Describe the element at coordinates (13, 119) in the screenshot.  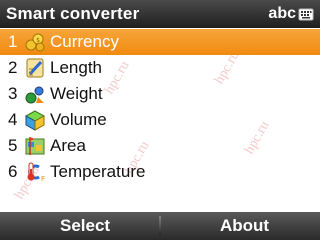
I see `menu-item-number: 4` at that location.